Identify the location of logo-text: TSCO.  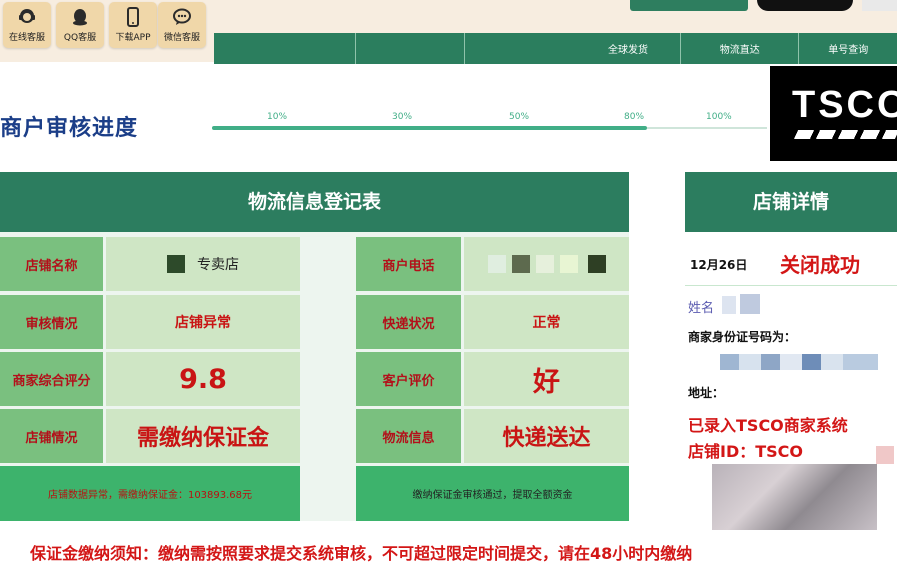
(844, 105).